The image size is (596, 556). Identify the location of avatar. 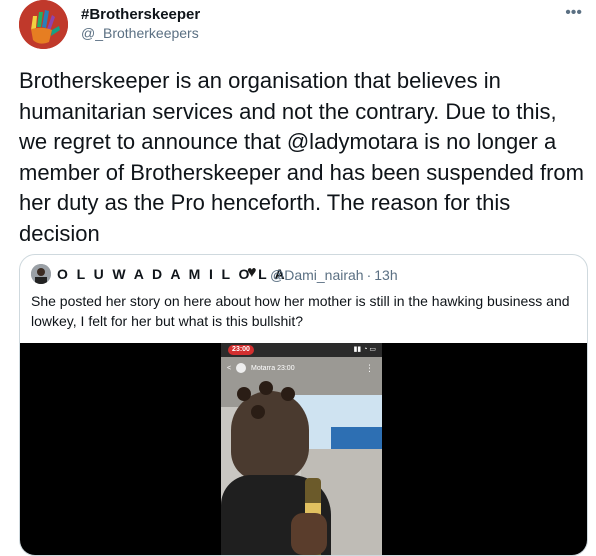
(43, 24).